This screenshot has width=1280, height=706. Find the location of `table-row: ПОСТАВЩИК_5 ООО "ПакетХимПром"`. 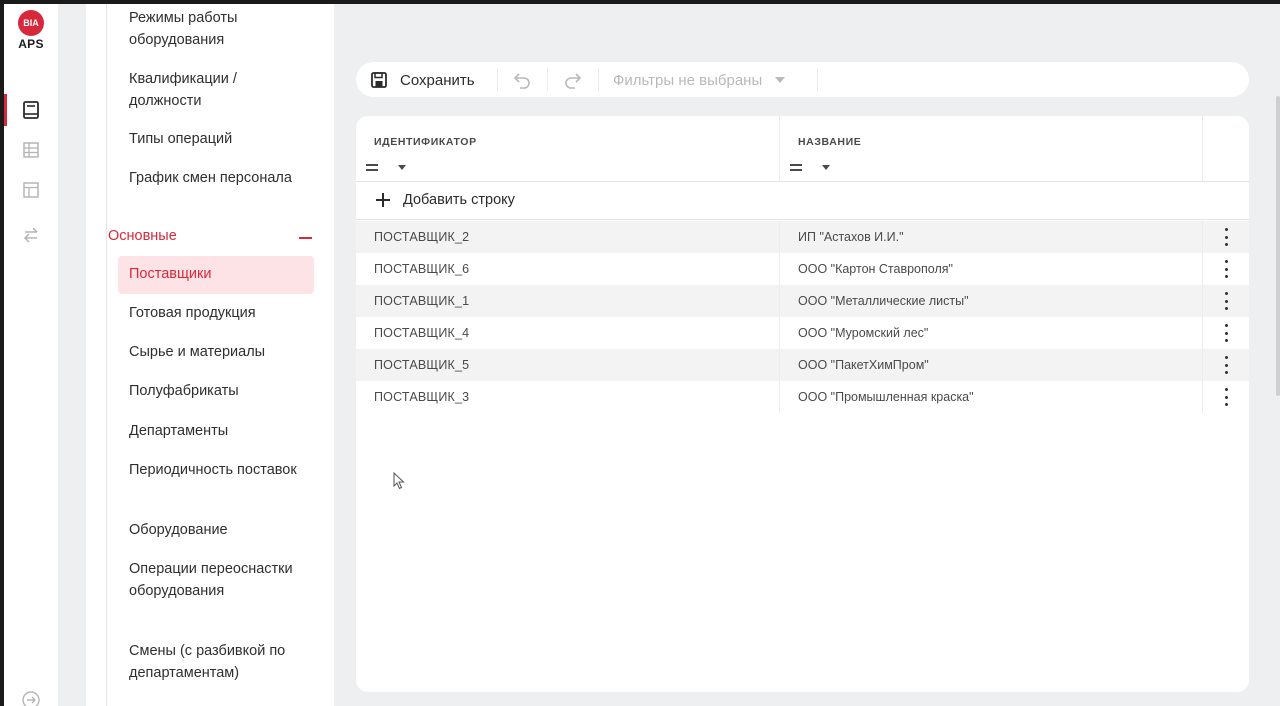

table-row: ПОСТАВЩИК_5 ООО "ПакетХимПром" is located at coordinates (802, 365).